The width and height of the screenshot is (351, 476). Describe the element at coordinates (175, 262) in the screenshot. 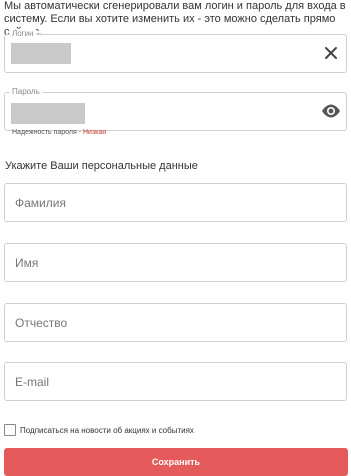

I see `firstname-input` at that location.